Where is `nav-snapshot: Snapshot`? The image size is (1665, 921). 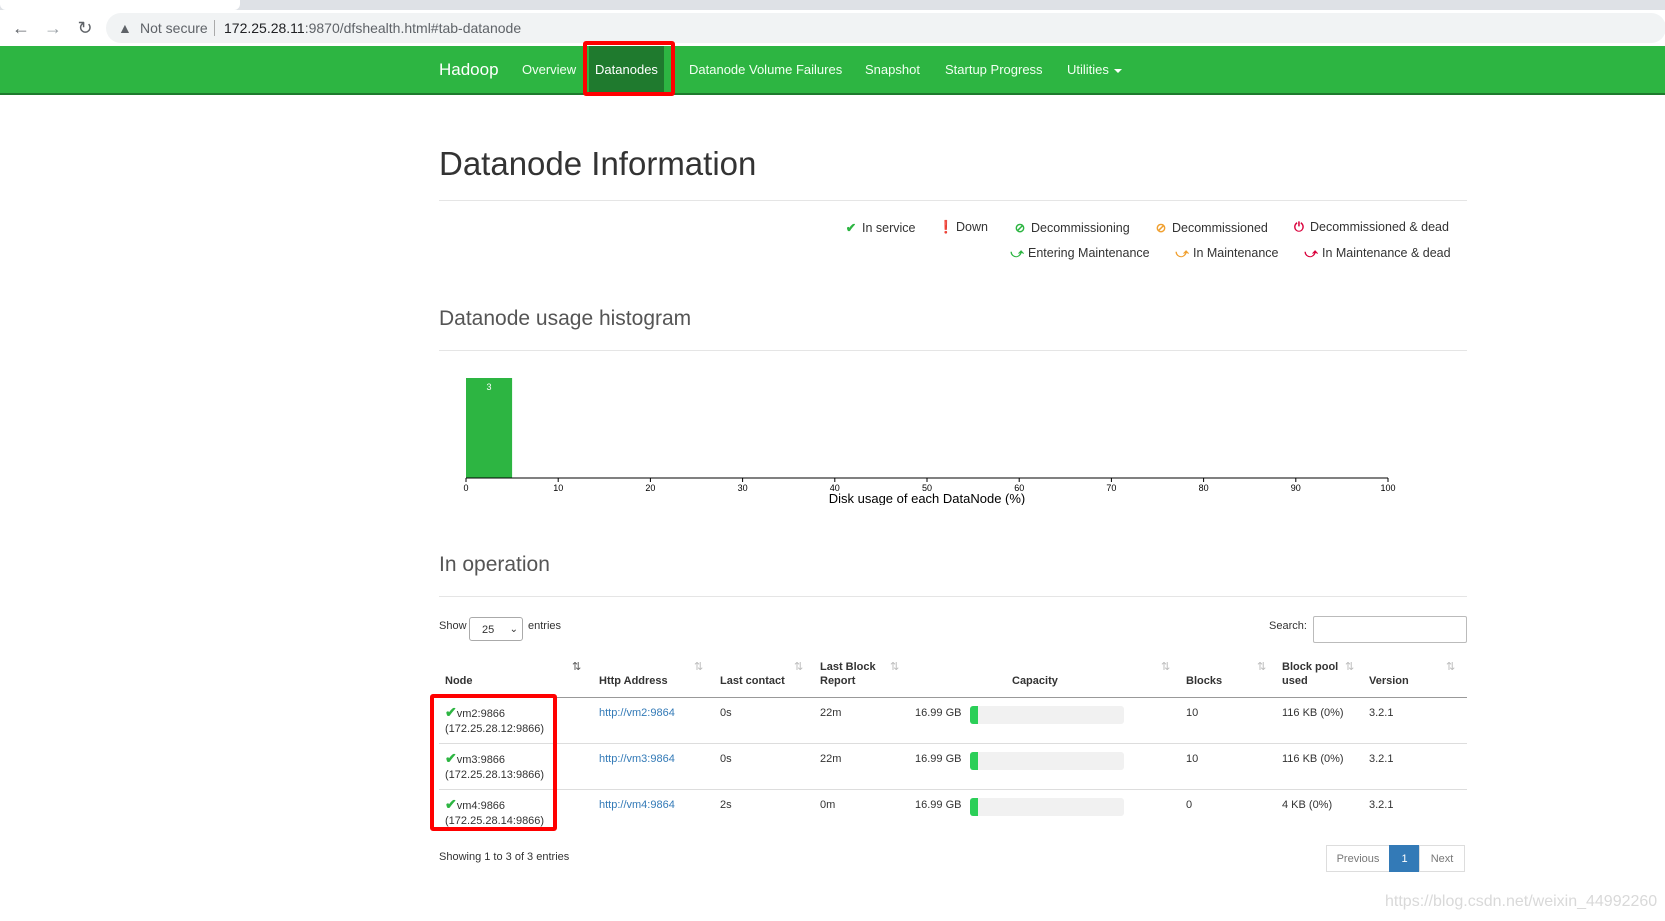 nav-snapshot: Snapshot is located at coordinates (892, 69).